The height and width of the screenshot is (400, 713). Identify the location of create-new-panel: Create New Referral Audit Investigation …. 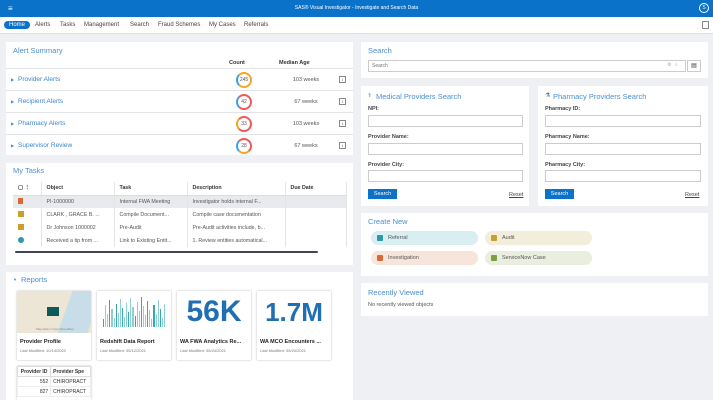
(534, 244).